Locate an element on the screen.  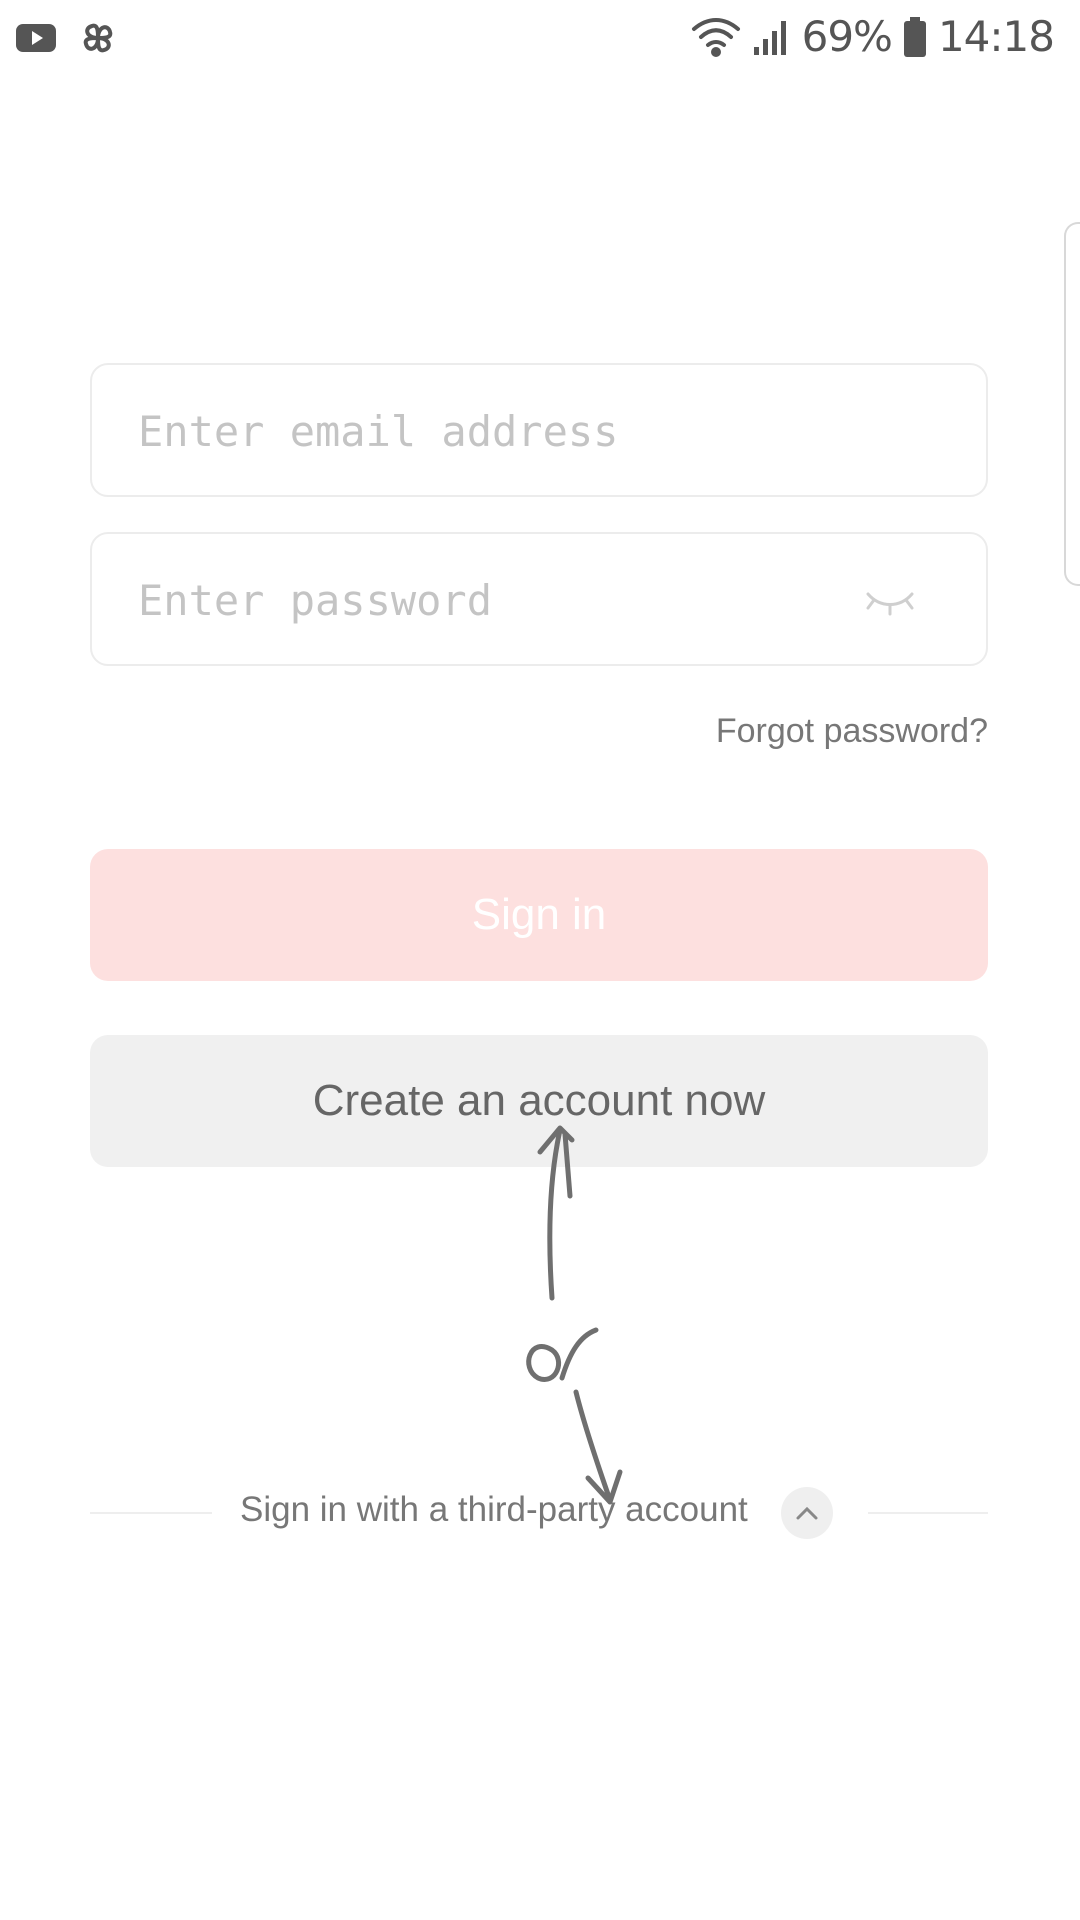
signal-icon is located at coordinates (769, 37).